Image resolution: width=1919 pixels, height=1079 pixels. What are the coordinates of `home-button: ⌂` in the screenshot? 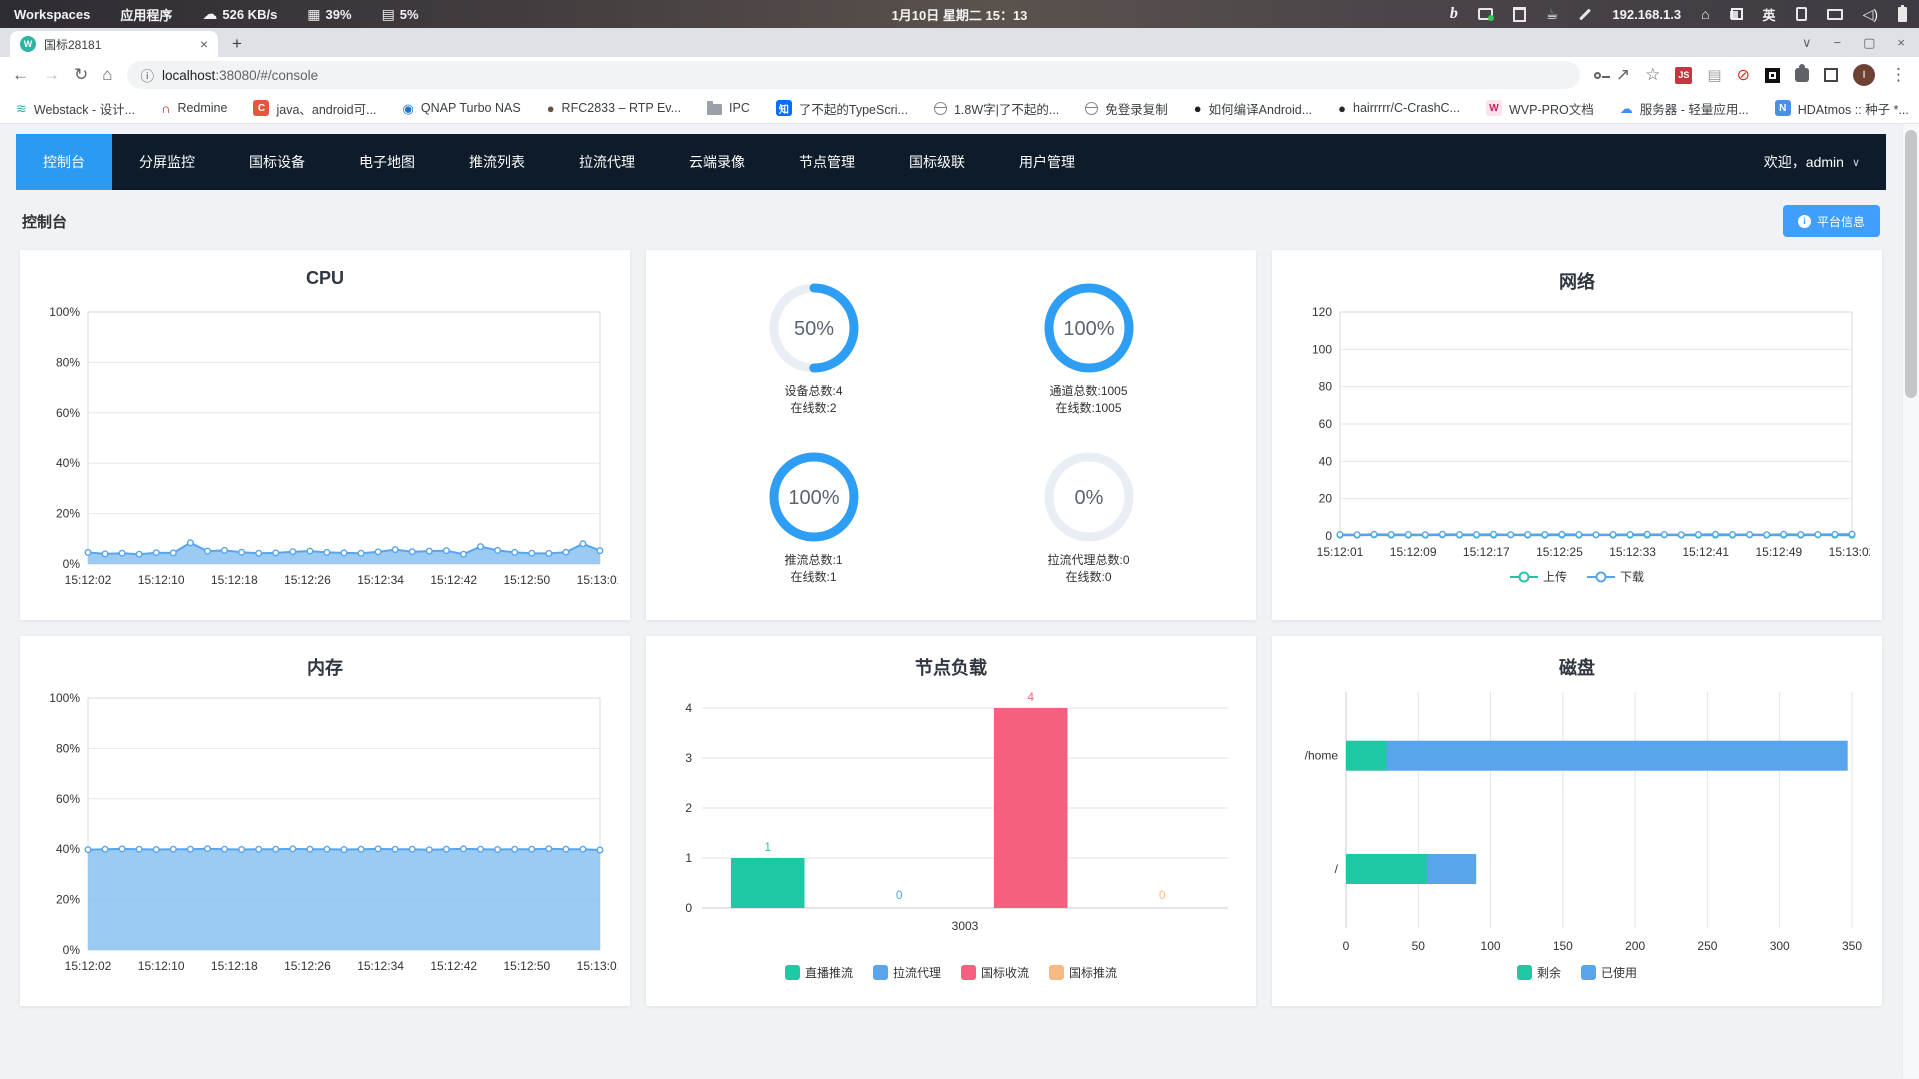 It's located at (107, 75).